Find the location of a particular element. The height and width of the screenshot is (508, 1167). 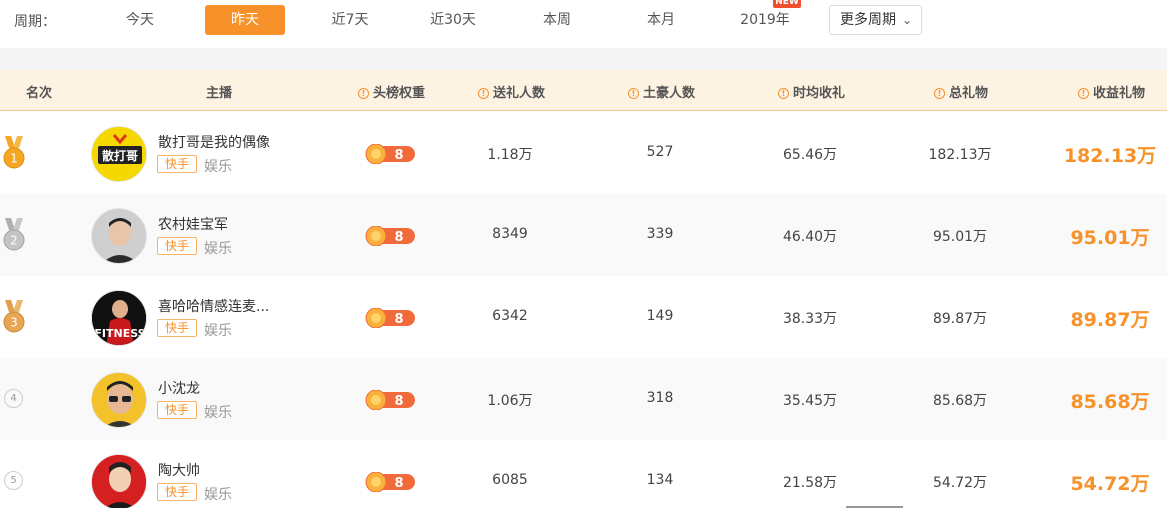

chevron-down-icon: ⌄ is located at coordinates (906, 20).